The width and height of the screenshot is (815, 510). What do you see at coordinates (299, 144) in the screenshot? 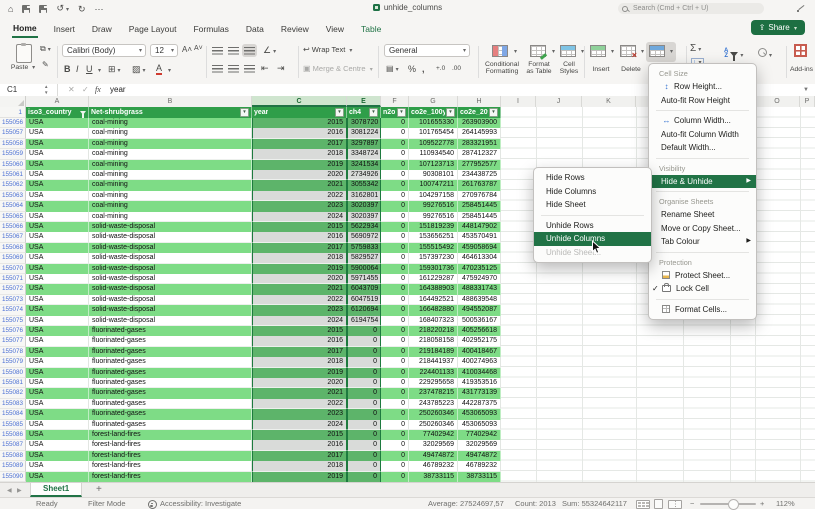
I see `cell: 2017` at bounding box center [299, 144].